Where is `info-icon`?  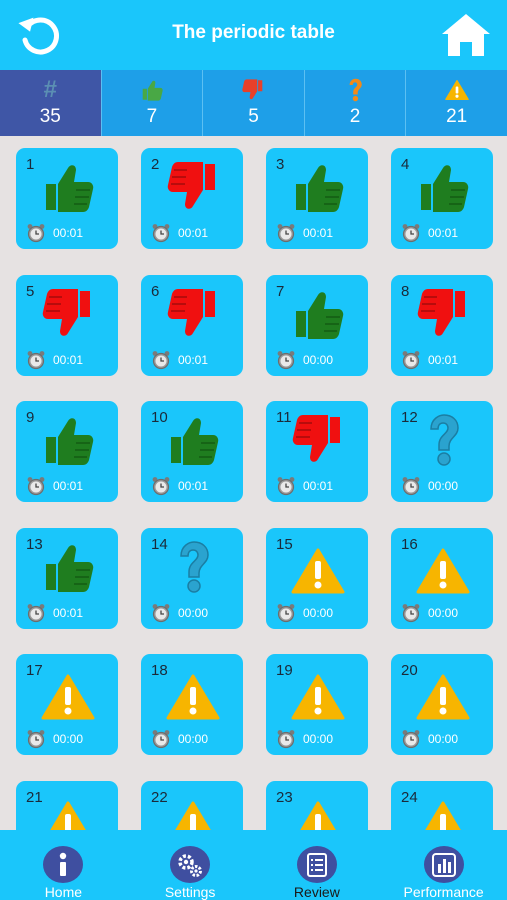 info-icon is located at coordinates (63, 864).